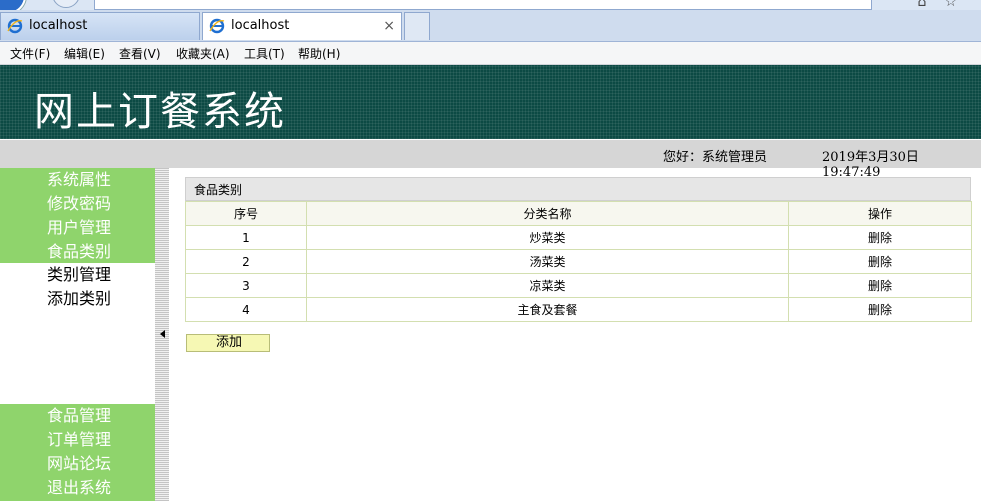 This screenshot has width=981, height=501. I want to click on browser-controls: ⌂☆, so click(946, 5).